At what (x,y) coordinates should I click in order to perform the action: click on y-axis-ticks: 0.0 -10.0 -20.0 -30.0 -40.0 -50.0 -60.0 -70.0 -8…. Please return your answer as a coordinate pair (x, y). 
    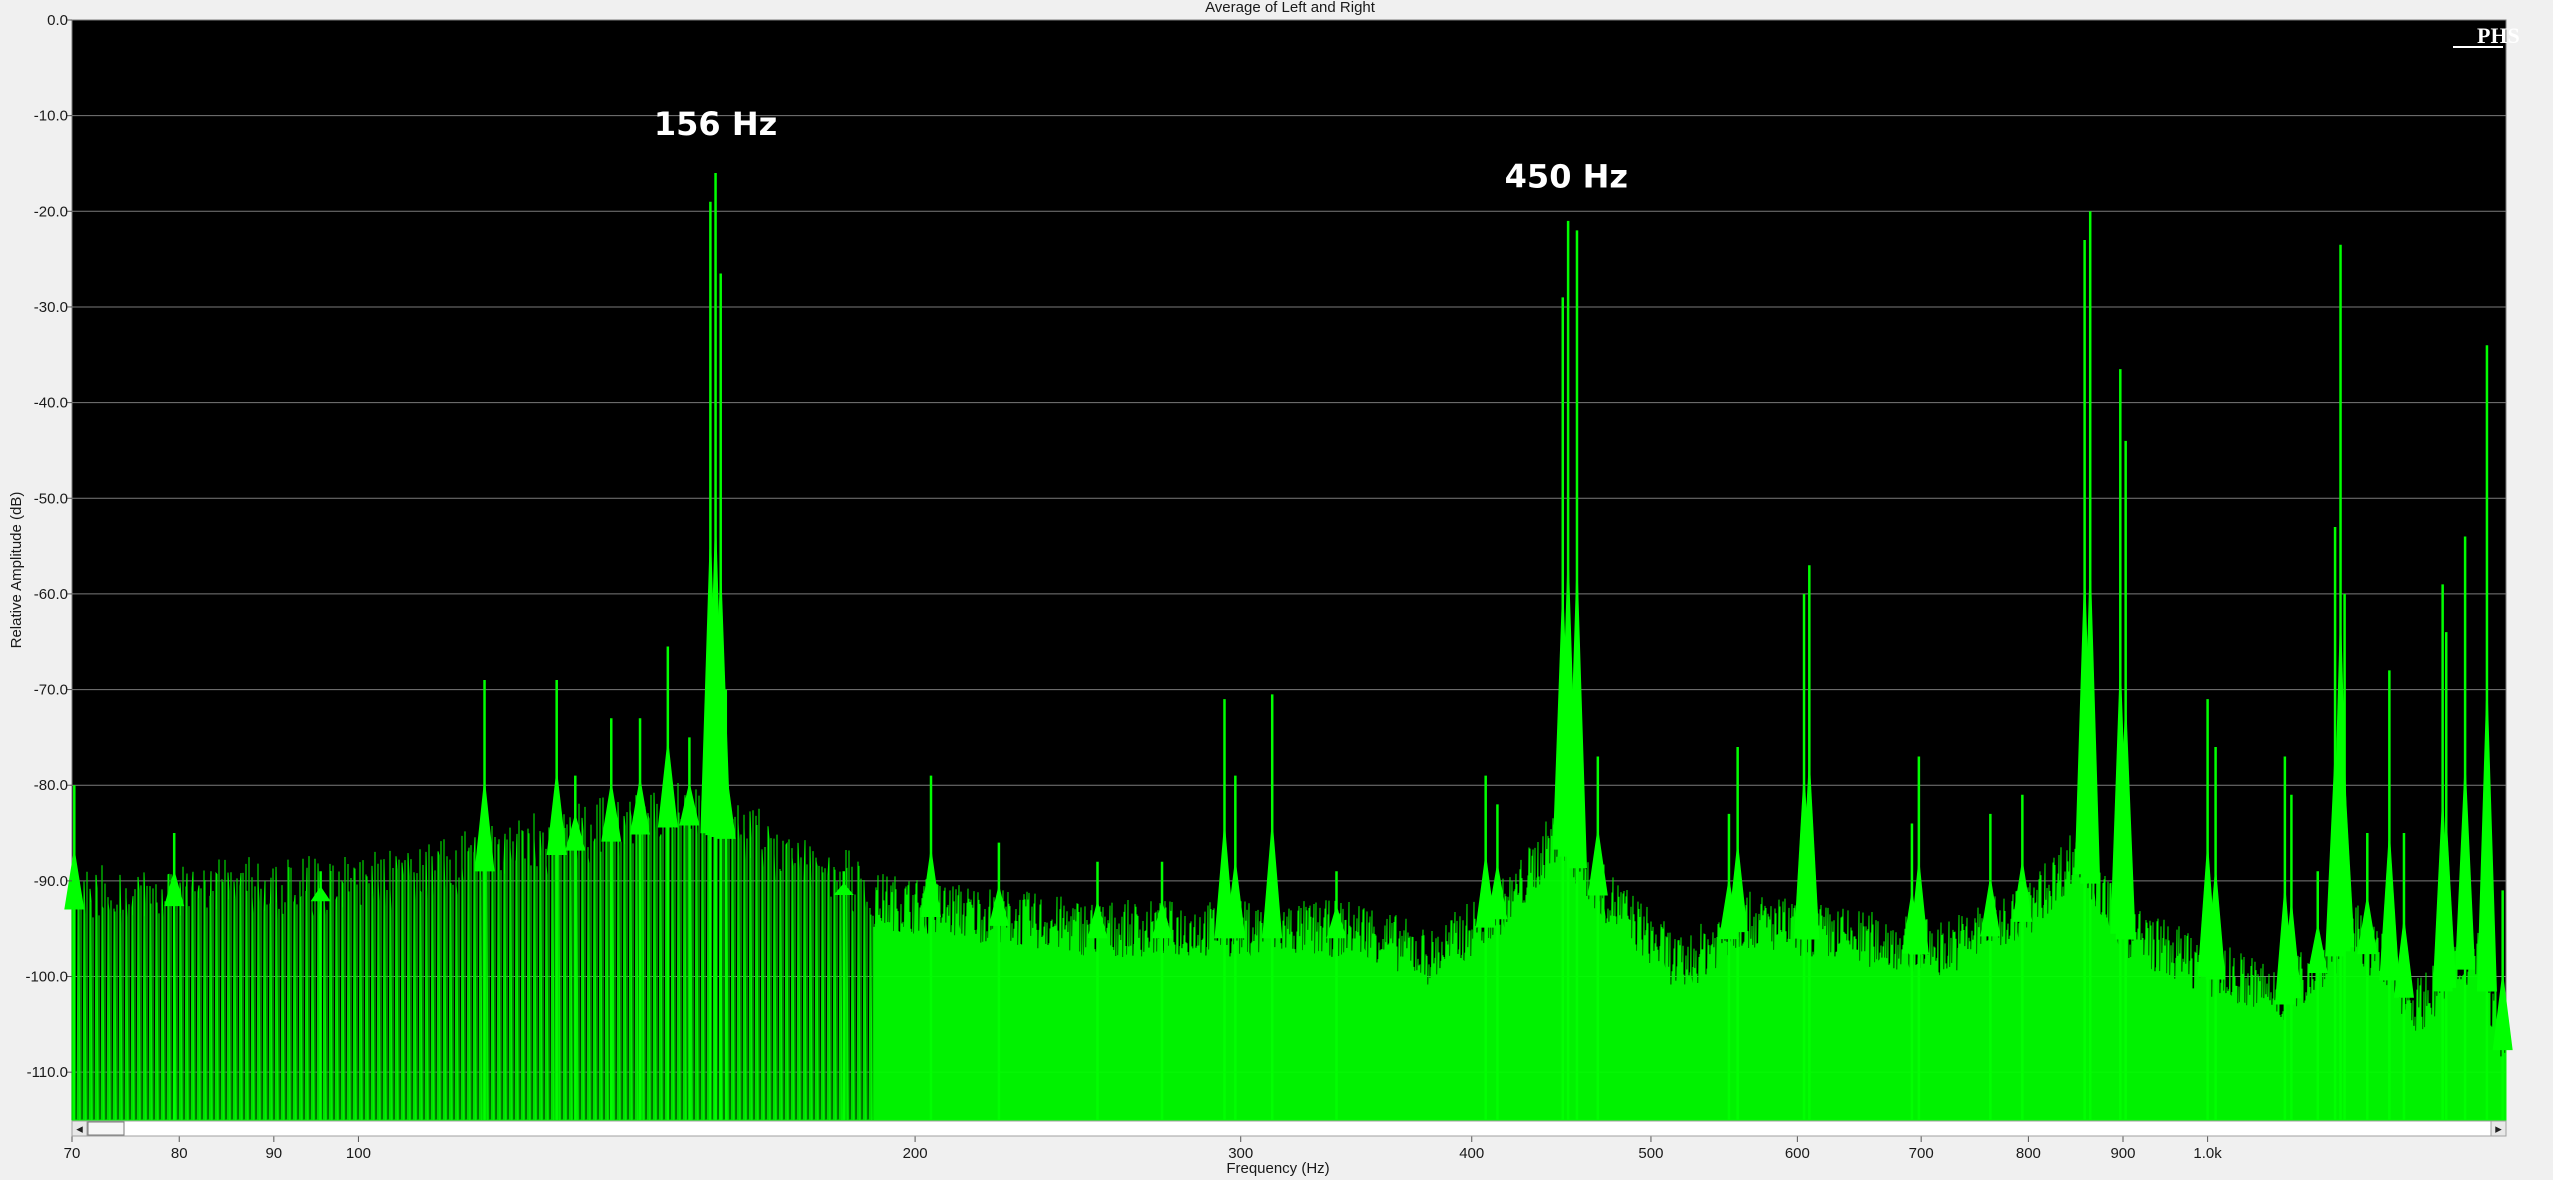
    Looking at the image, I should click on (48, 546).